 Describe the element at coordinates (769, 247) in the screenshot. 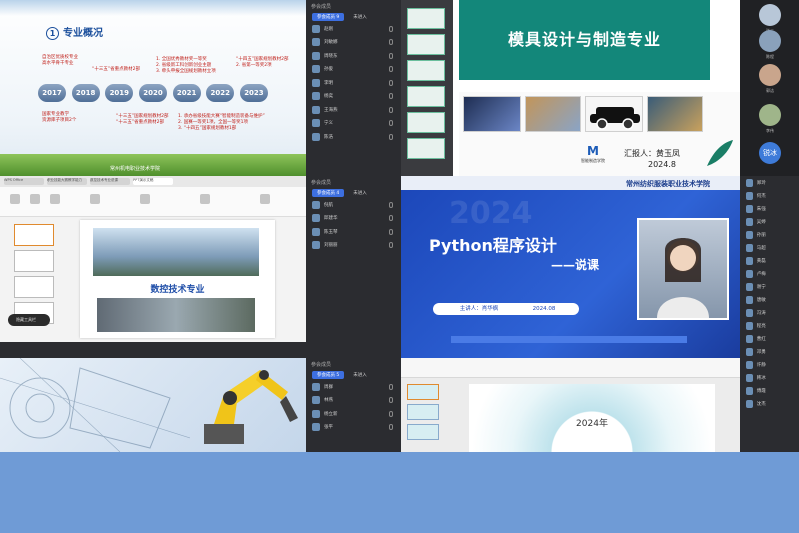

I see `participant-row: 马超` at that location.